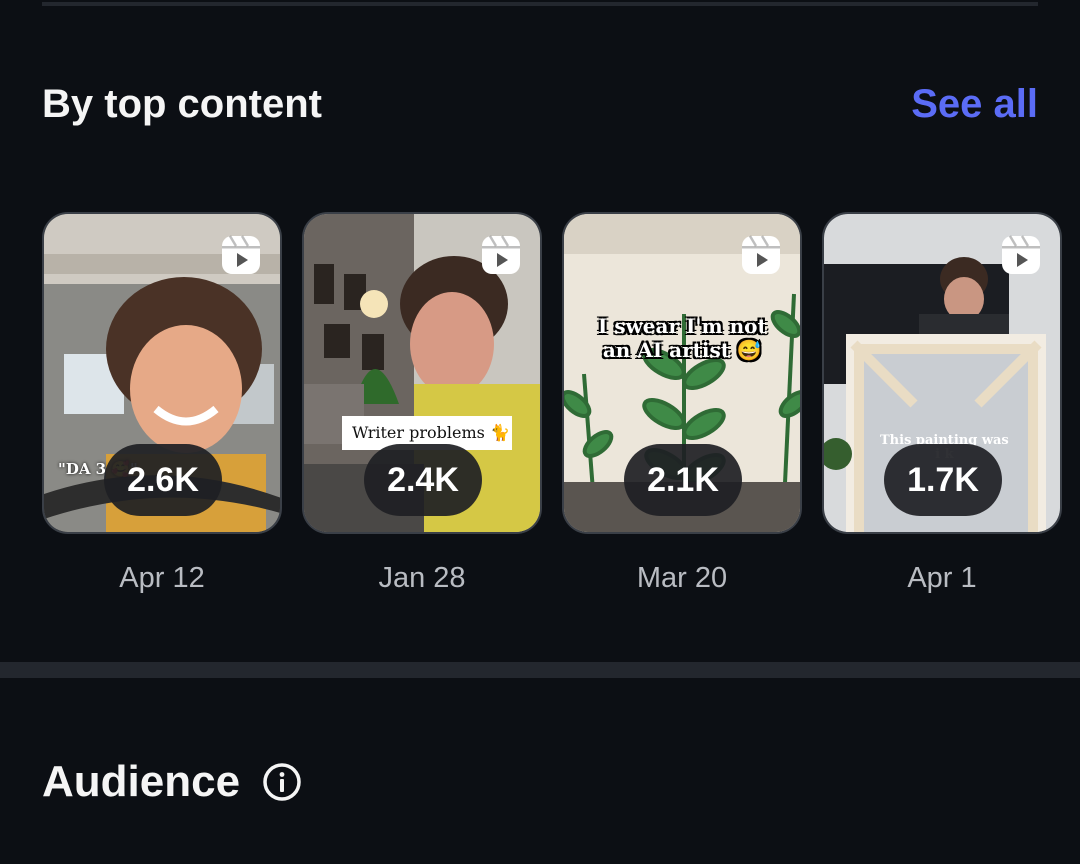 This screenshot has width=1080, height=864. I want to click on top-content-header: By top content See all, so click(540, 107).